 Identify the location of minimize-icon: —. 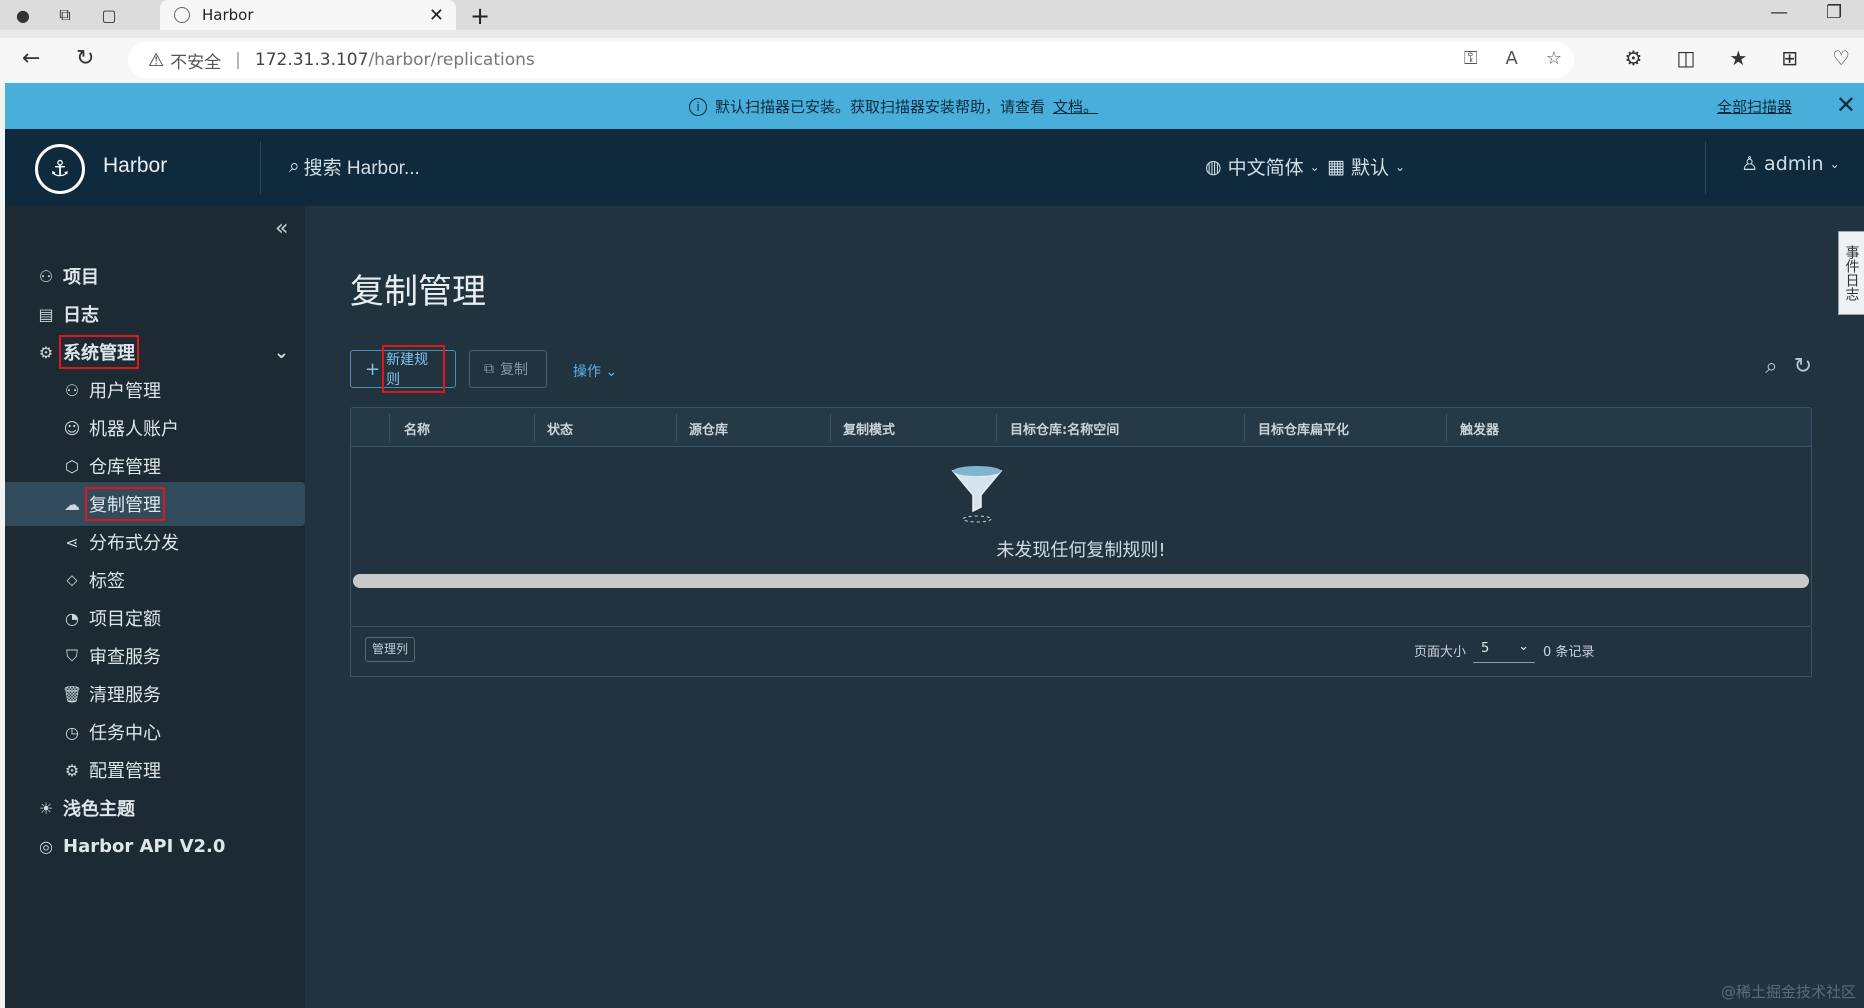
(1779, 12).